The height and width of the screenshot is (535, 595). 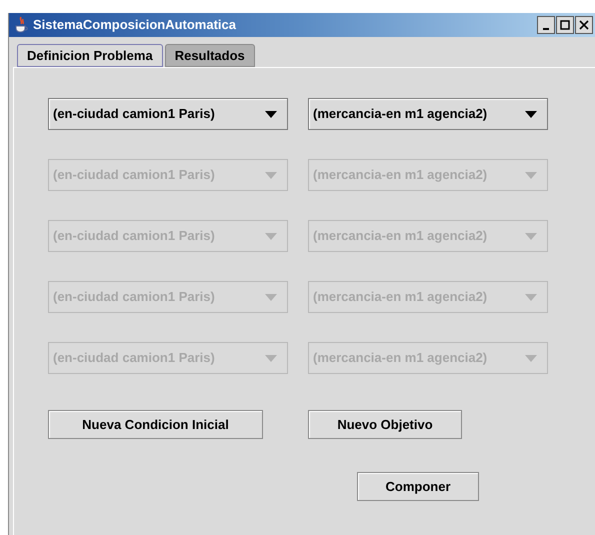 What do you see at coordinates (90, 55) in the screenshot?
I see `tab: Definicion Problema` at bounding box center [90, 55].